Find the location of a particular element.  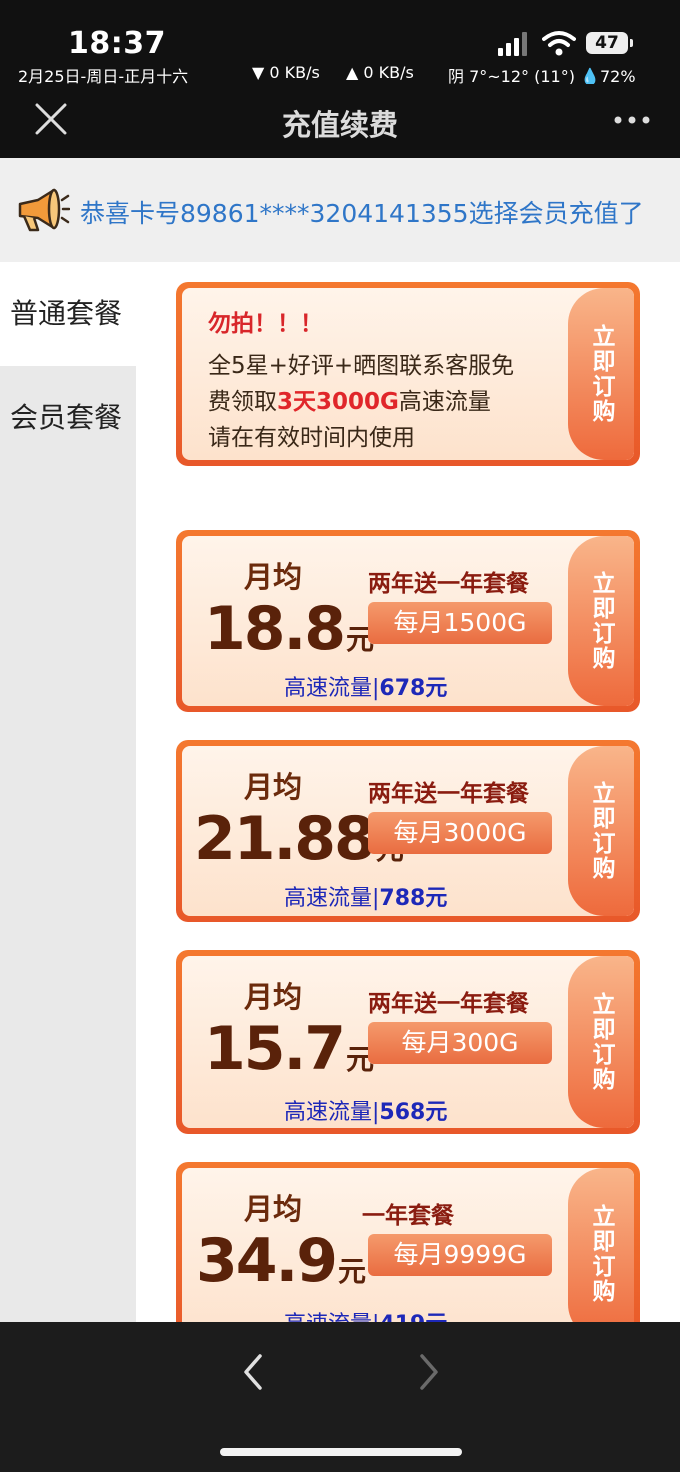

total-amount: 788元 is located at coordinates (413, 898).